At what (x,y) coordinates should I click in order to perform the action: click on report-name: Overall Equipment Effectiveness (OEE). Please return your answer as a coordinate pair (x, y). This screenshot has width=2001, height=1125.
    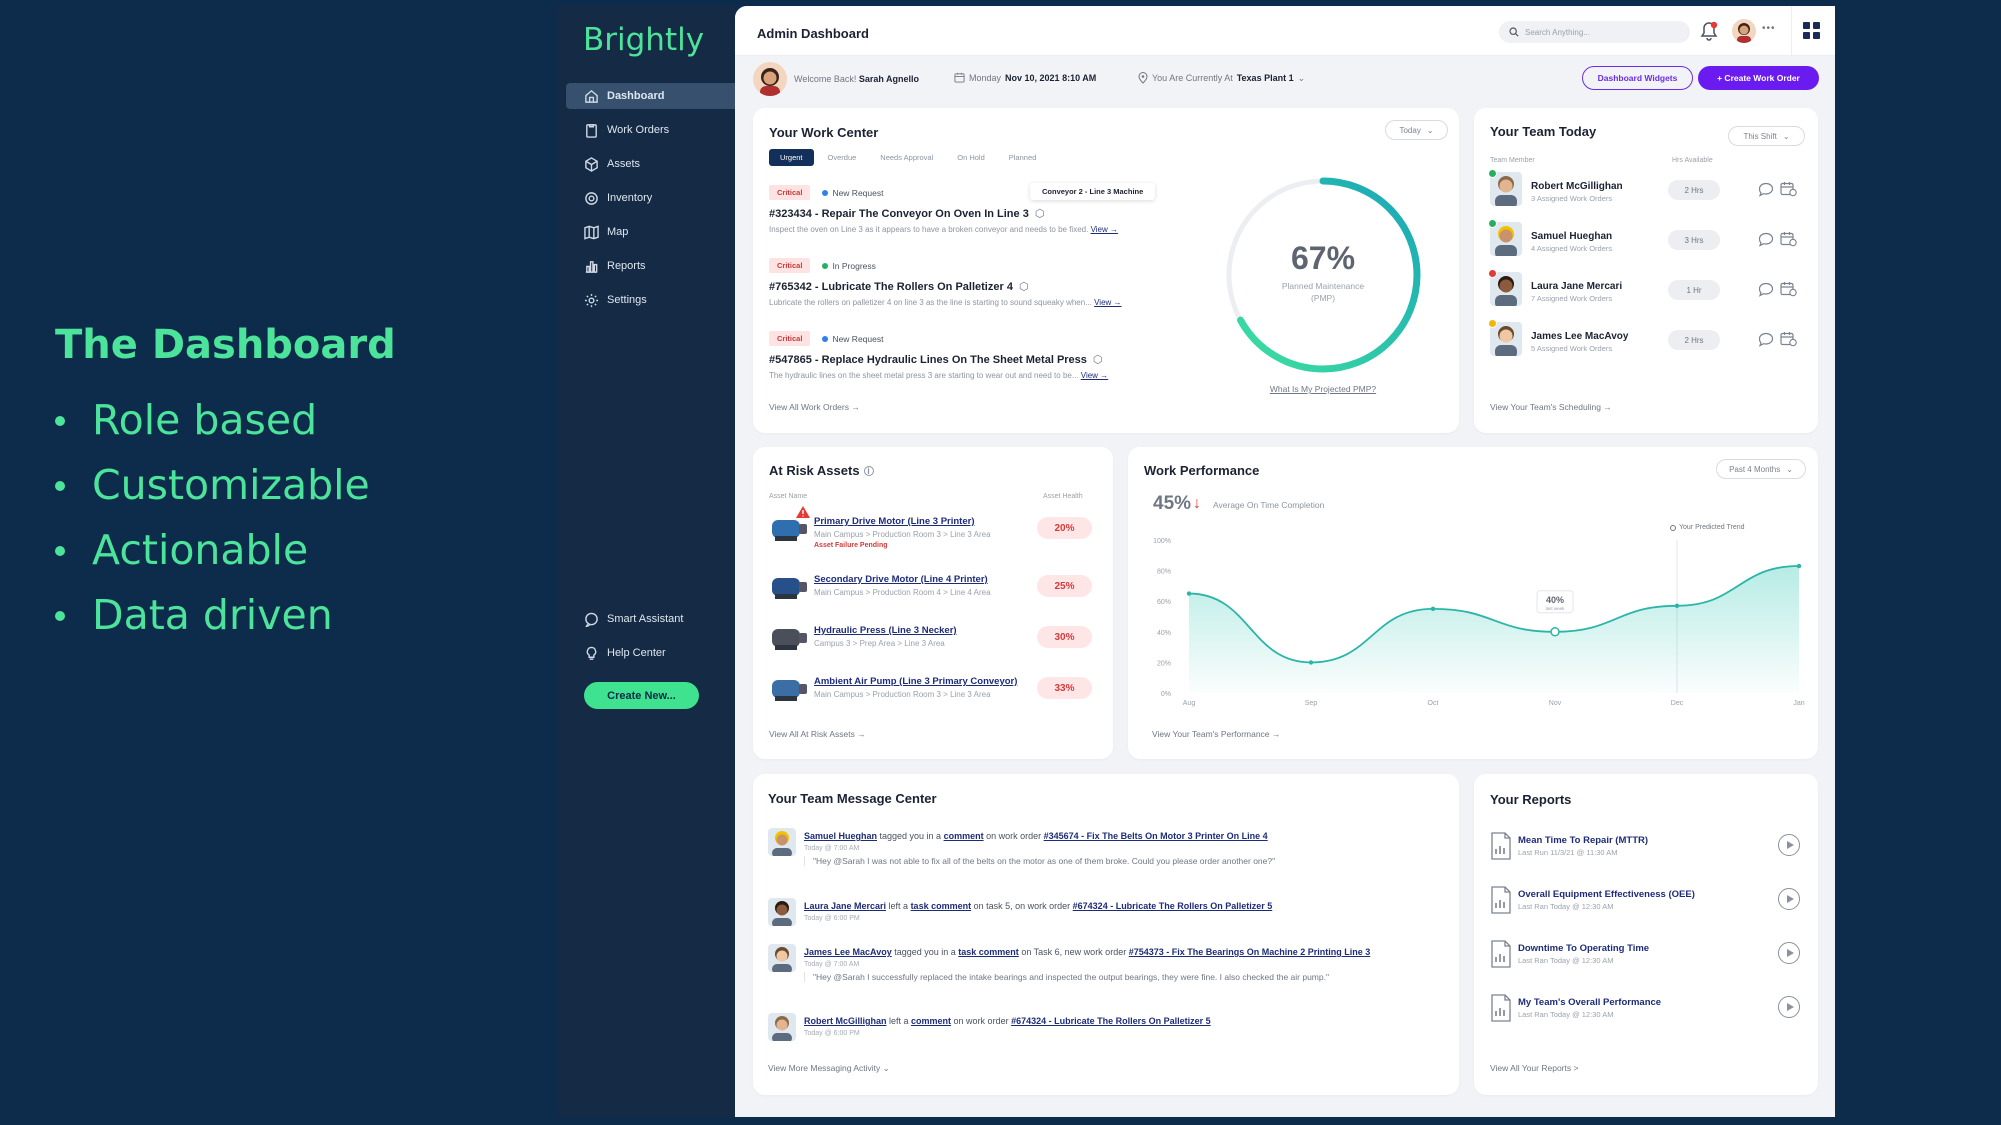
    Looking at the image, I should click on (1606, 894).